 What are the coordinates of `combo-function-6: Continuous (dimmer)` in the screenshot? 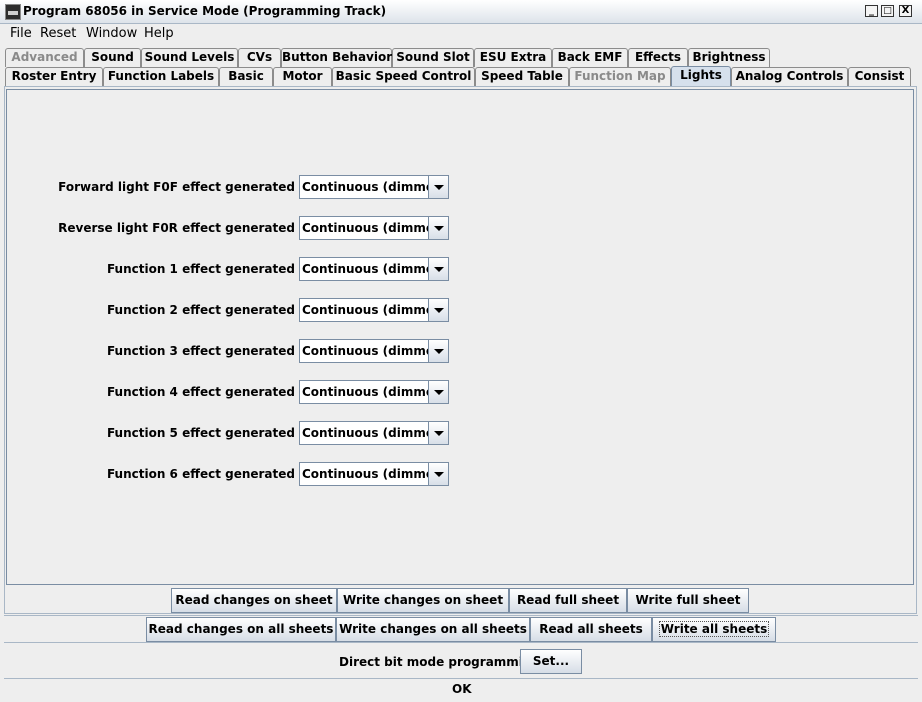 It's located at (374, 474).